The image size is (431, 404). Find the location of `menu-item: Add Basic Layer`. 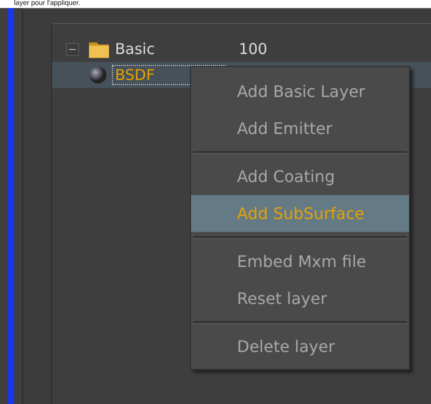

menu-item: Add Basic Layer is located at coordinates (300, 91).